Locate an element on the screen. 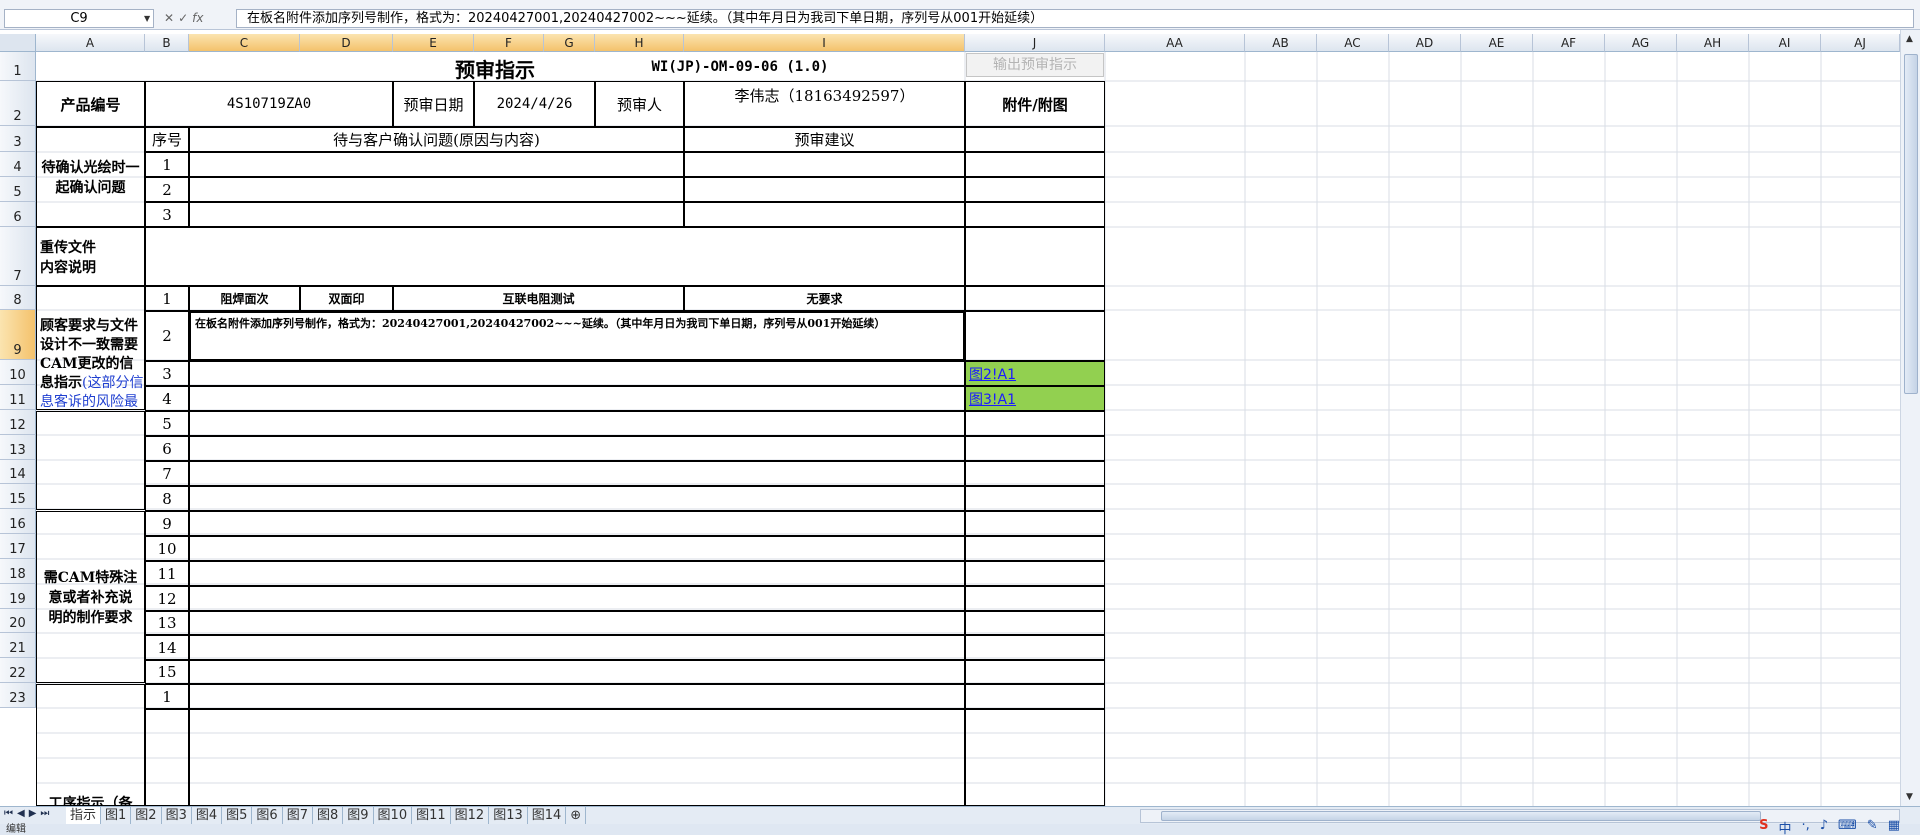  row-header: 19 is located at coordinates (18, 596).